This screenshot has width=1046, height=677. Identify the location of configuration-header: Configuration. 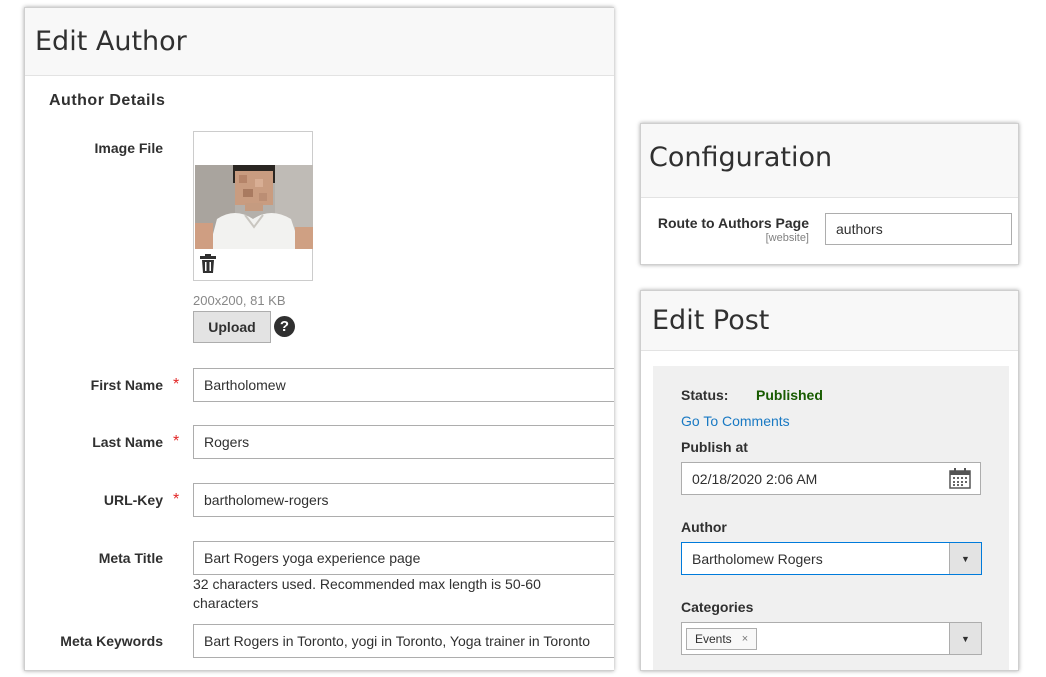
(829, 161).